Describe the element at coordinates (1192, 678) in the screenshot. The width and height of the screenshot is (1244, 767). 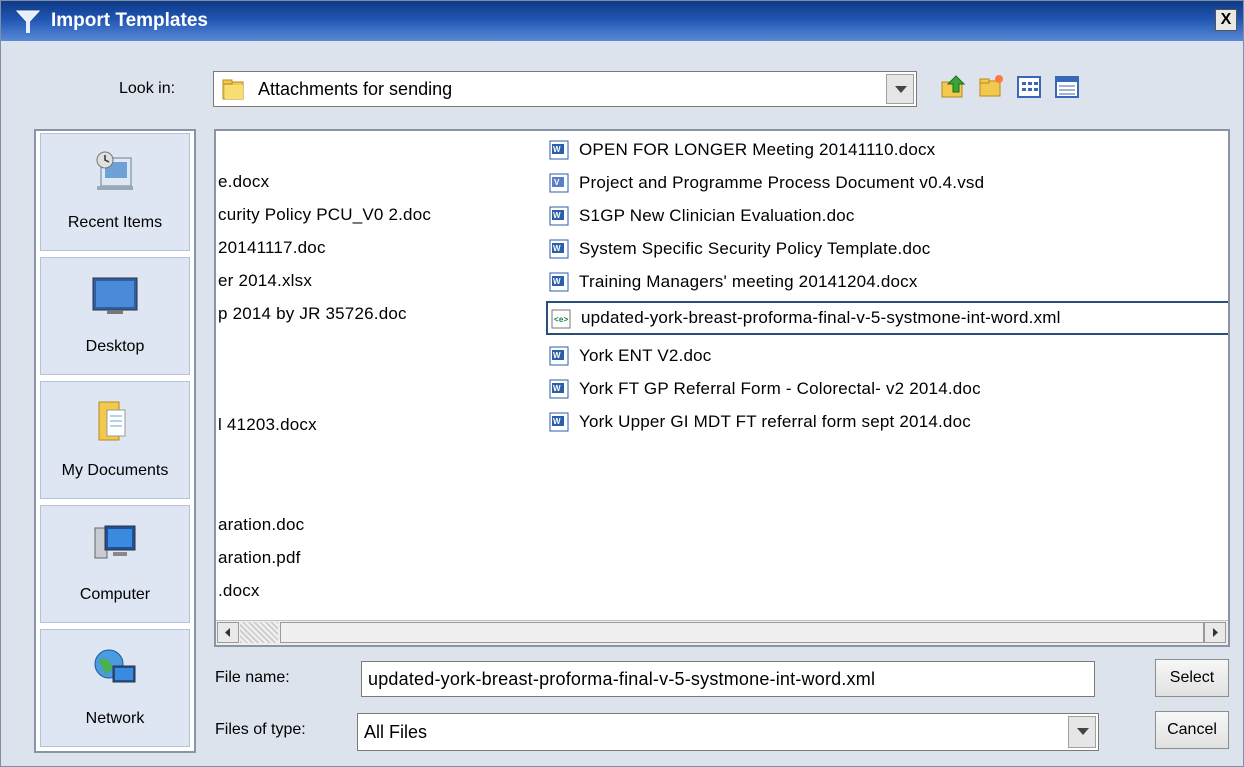
I see `select-button: Select` at that location.